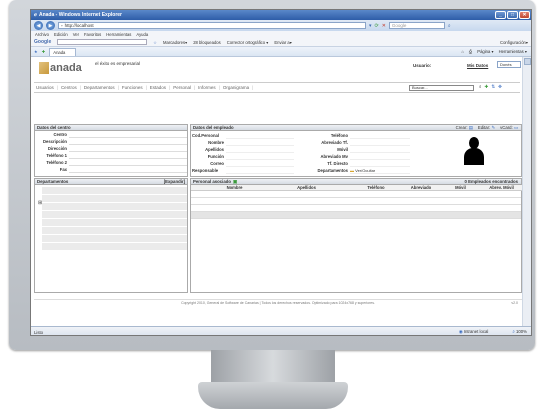  Describe the element at coordinates (462, 51) in the screenshot. I see `home-icon: ⌂` at that location.